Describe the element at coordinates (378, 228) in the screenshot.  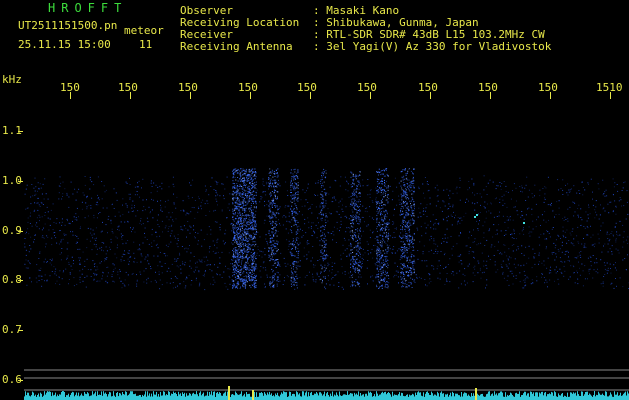
I see `meteor-echoes` at that location.